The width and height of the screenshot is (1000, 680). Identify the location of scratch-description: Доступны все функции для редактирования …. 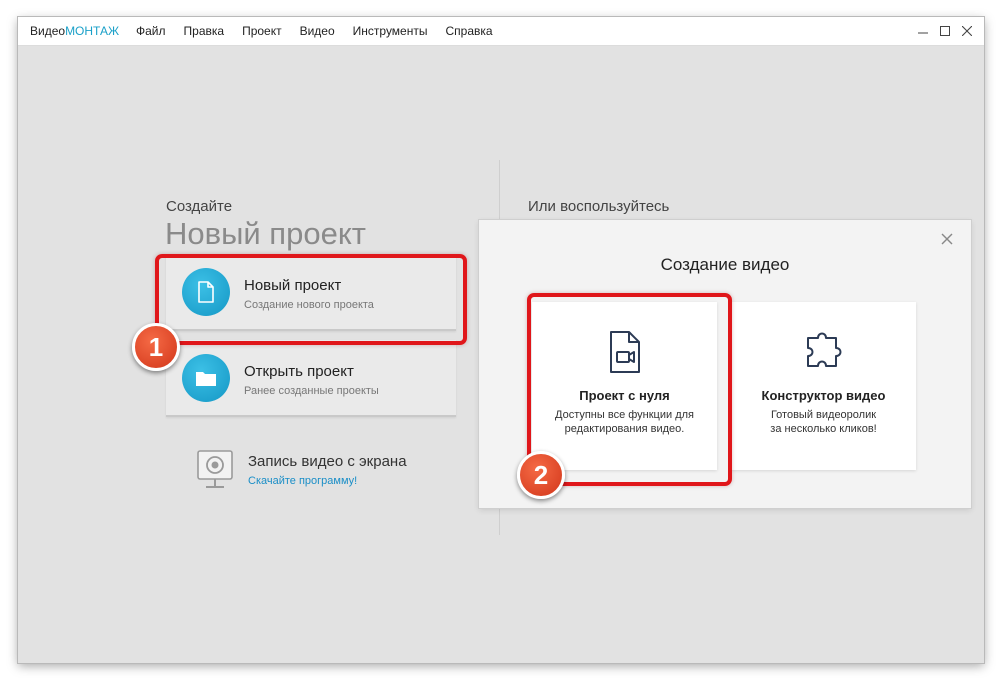
(624, 422).